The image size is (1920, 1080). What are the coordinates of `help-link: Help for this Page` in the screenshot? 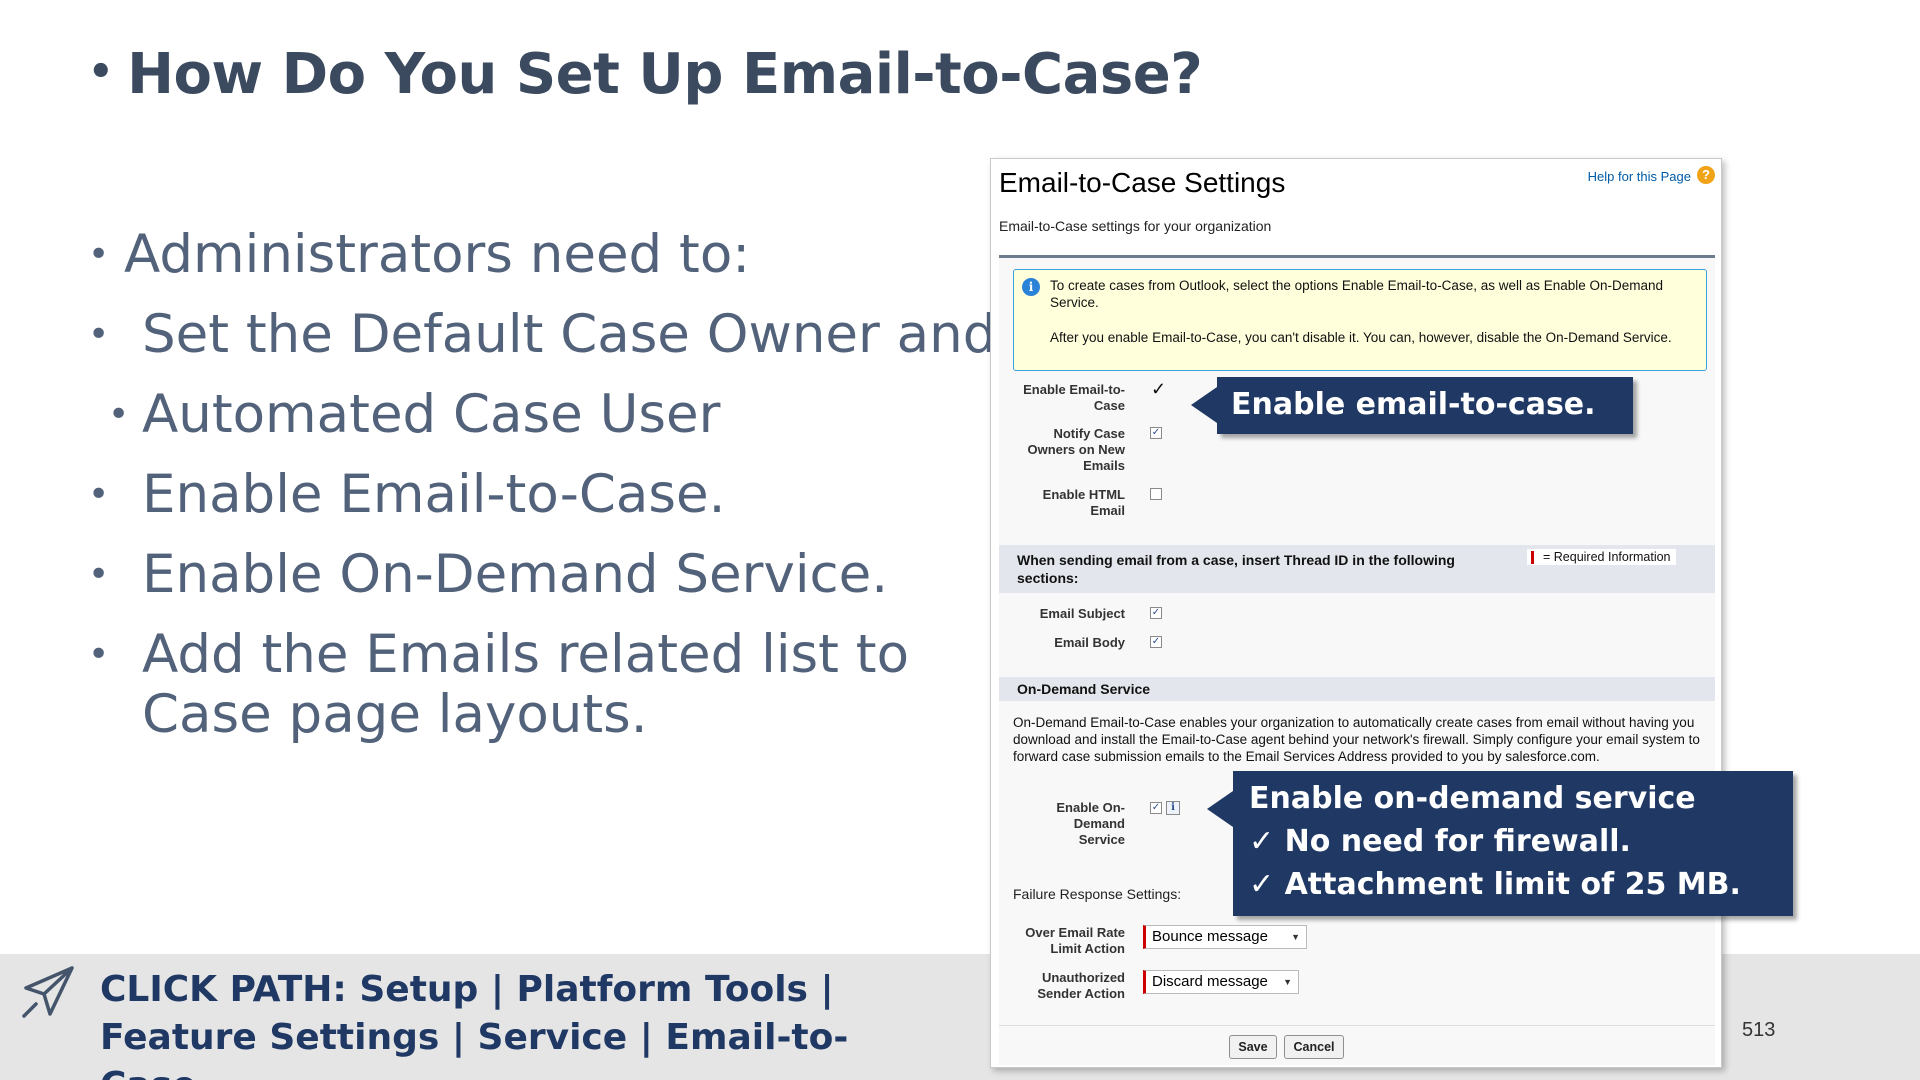 It's located at (1639, 176).